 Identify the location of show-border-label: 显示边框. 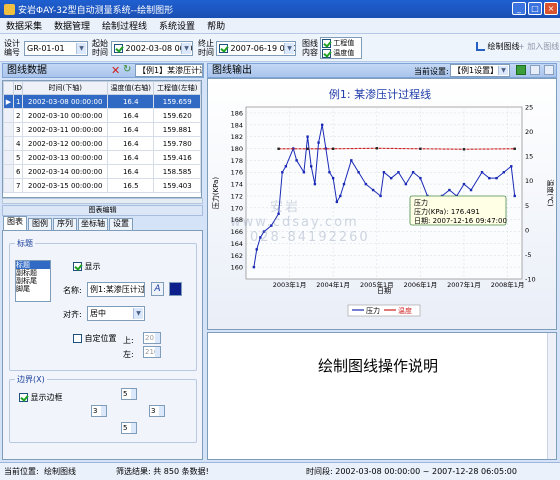
(46, 397).